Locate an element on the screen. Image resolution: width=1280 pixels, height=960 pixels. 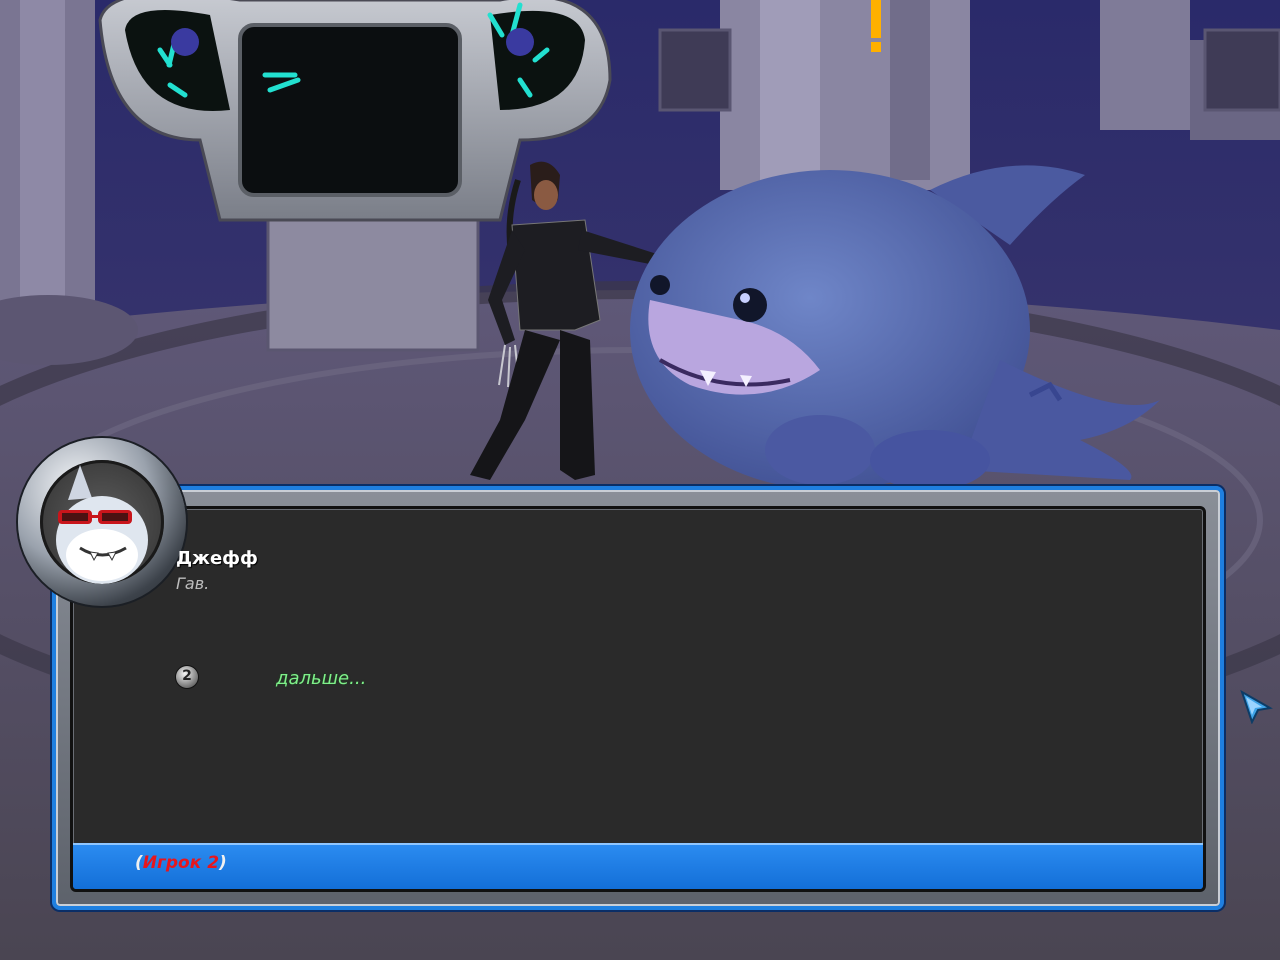
button-2-icon: 2 is located at coordinates (187, 677).